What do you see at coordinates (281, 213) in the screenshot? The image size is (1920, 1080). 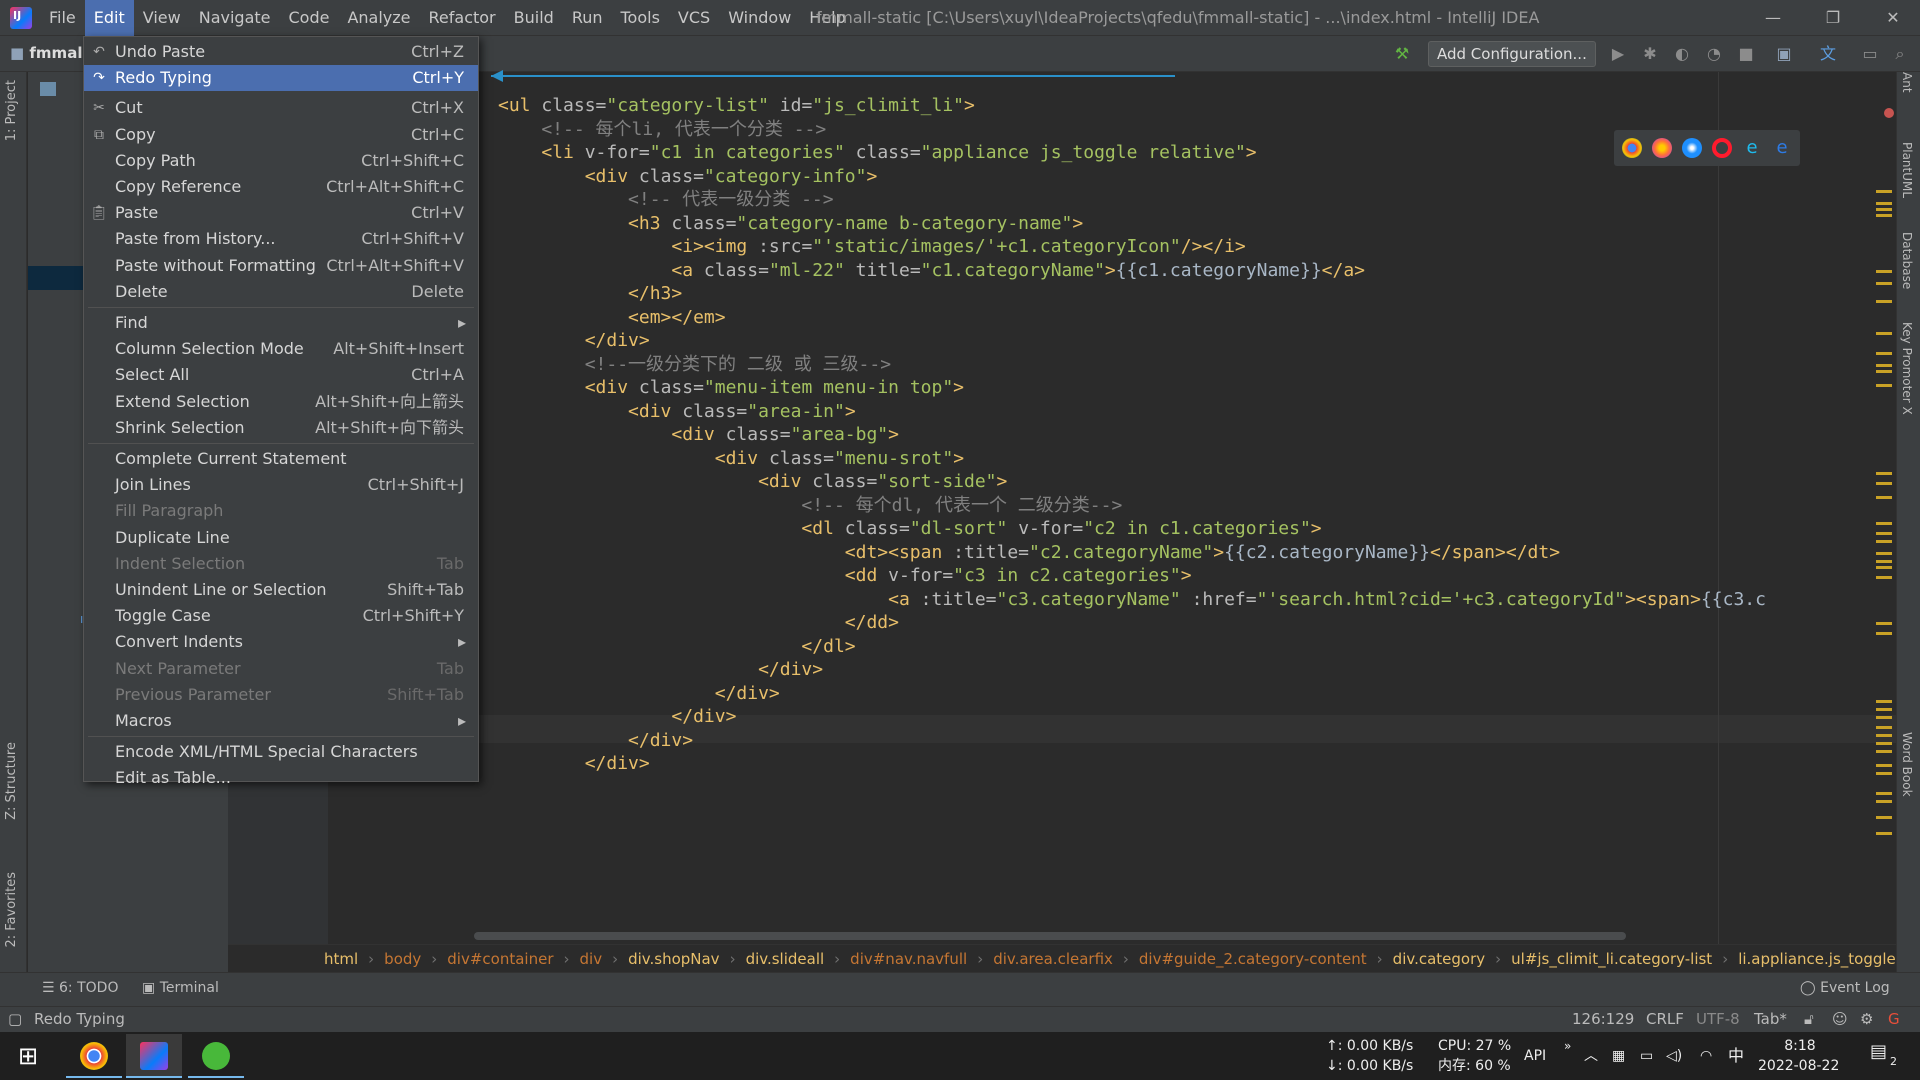 I see `menu-item-paste: 📋︎ Paste Ctrl+V` at bounding box center [281, 213].